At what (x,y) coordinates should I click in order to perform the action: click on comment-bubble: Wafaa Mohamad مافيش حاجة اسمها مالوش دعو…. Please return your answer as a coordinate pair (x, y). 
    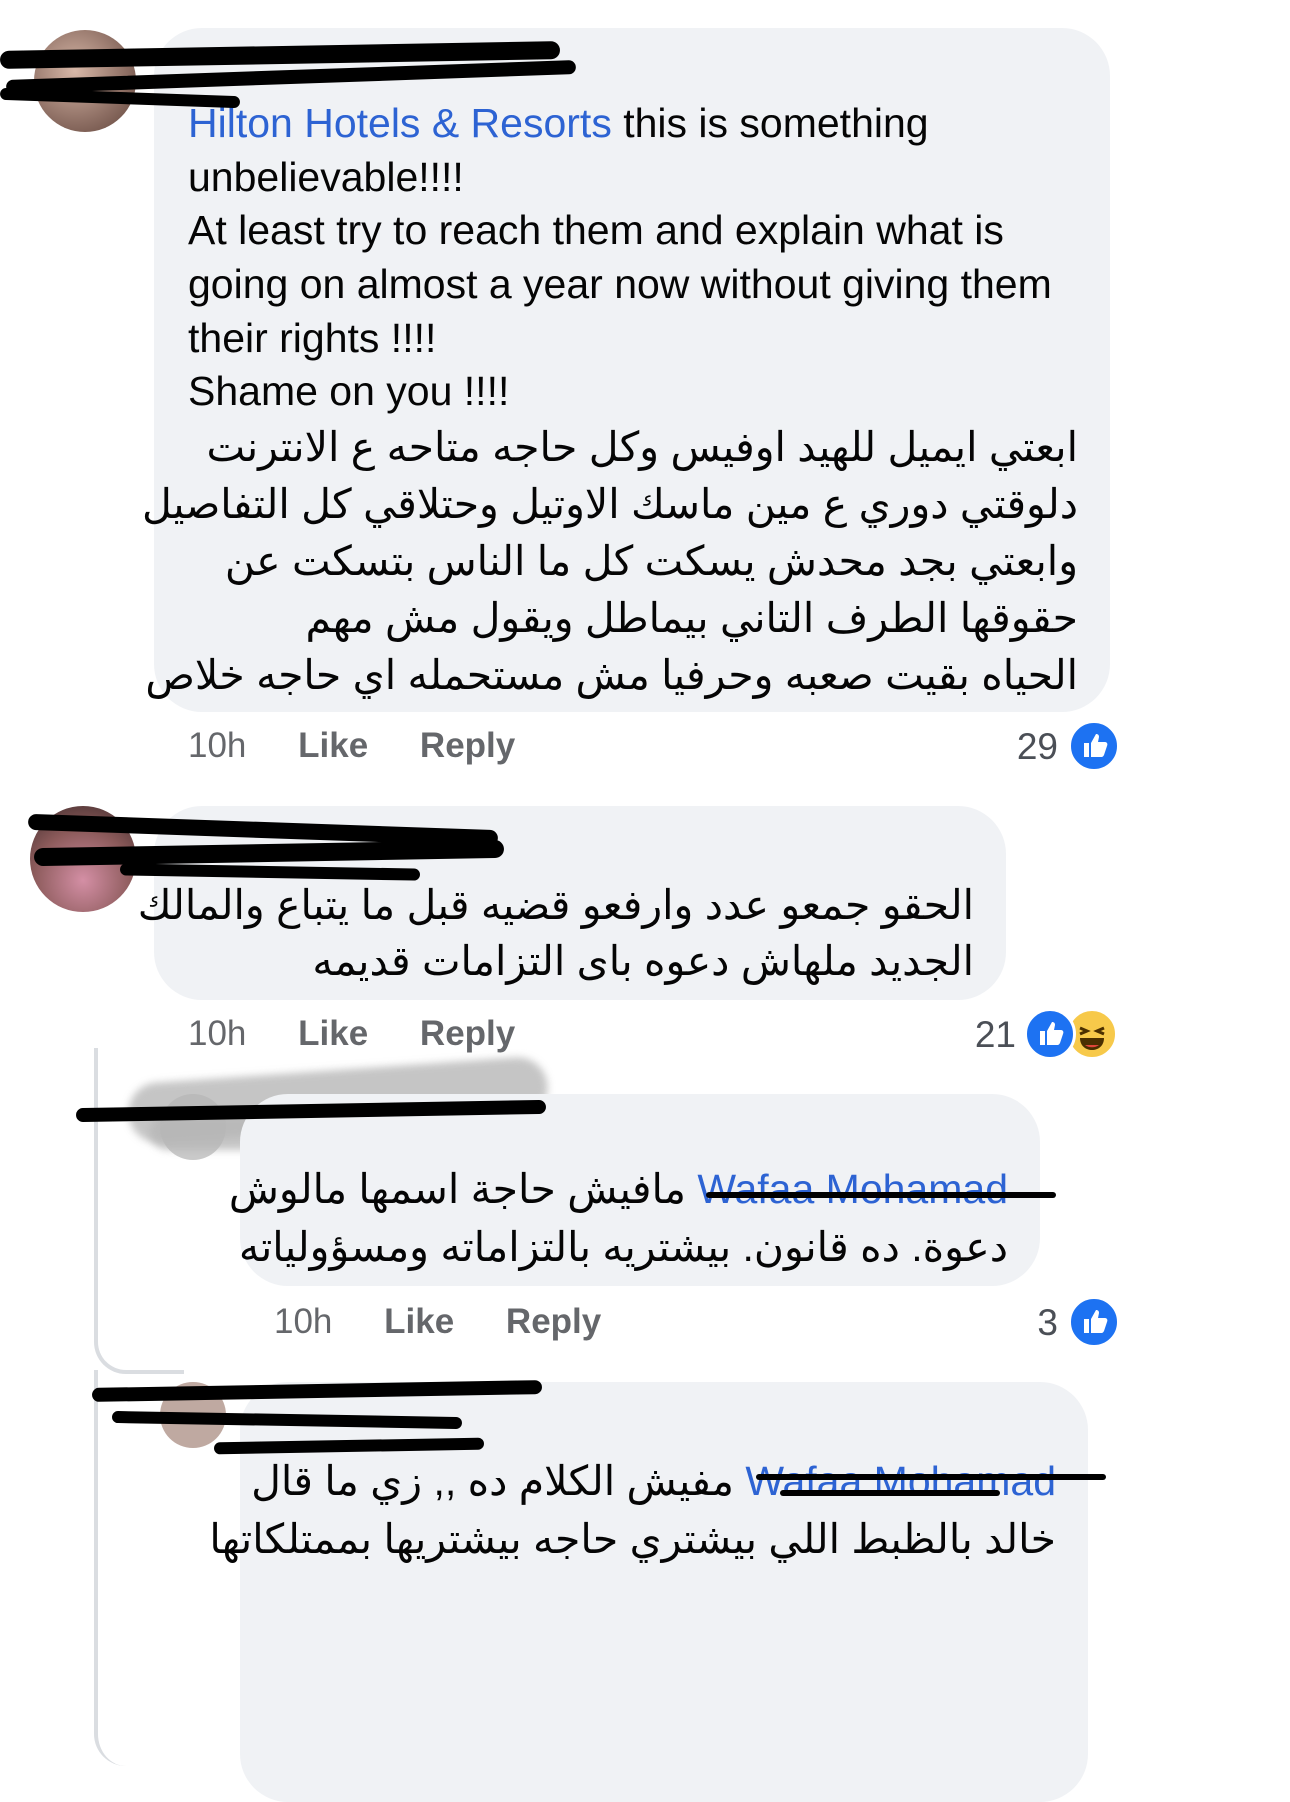
    Looking at the image, I should click on (634, 1190).